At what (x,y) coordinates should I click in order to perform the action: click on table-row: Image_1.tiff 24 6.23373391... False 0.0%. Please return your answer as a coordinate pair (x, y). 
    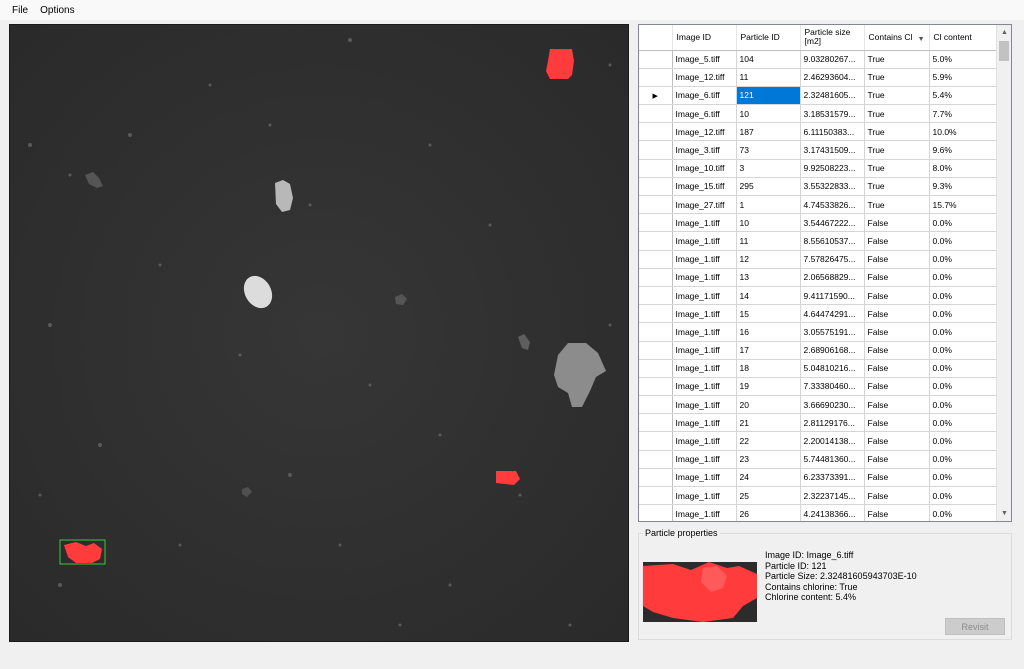
    Looking at the image, I should click on (818, 478).